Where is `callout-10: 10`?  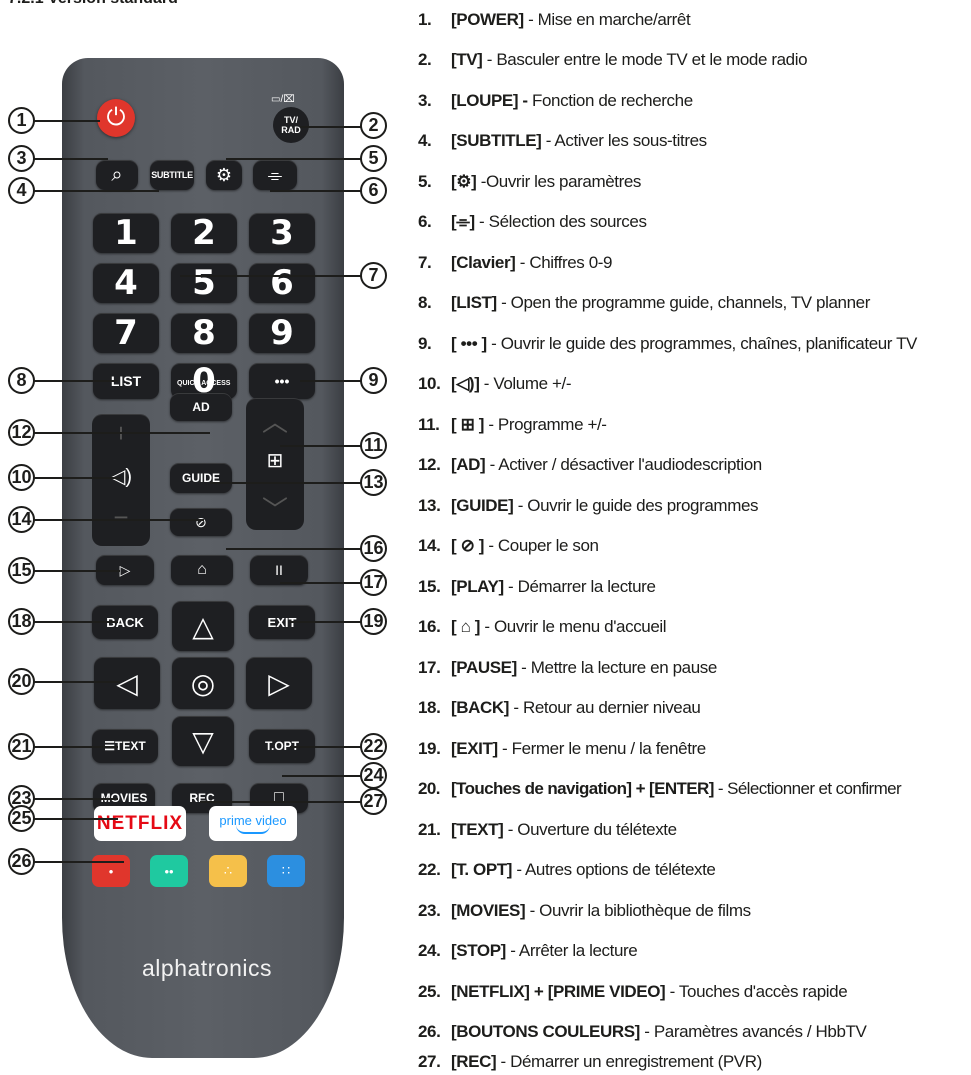
callout-10: 10 is located at coordinates (21, 477).